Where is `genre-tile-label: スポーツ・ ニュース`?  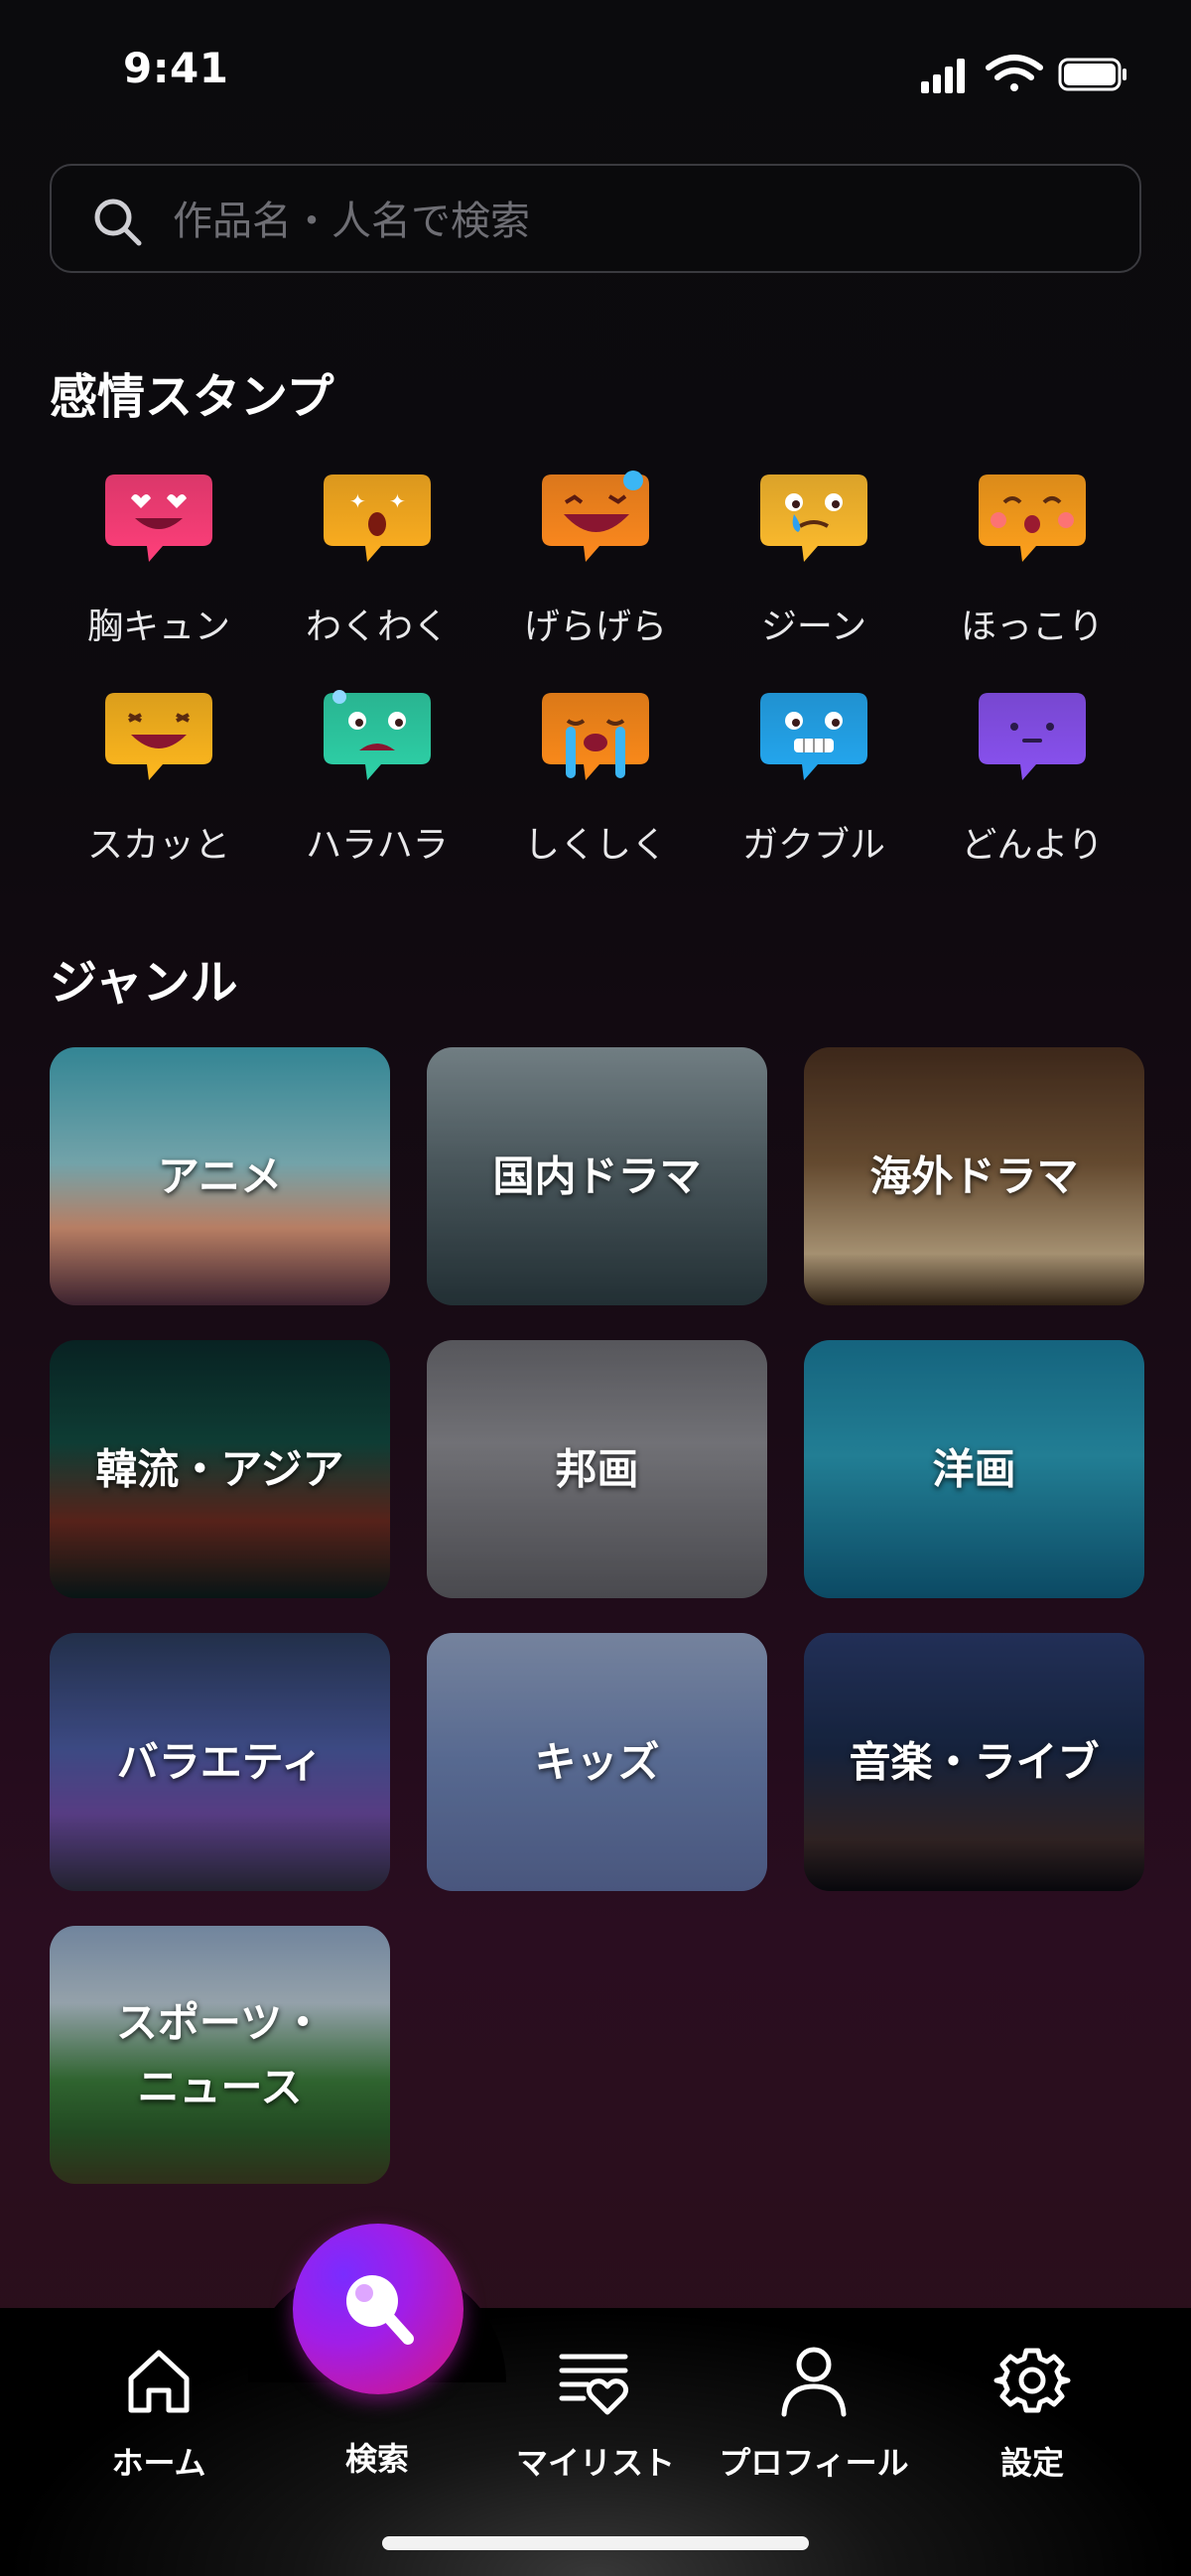 genre-tile-label: スポーツ・ ニュース is located at coordinates (220, 2054).